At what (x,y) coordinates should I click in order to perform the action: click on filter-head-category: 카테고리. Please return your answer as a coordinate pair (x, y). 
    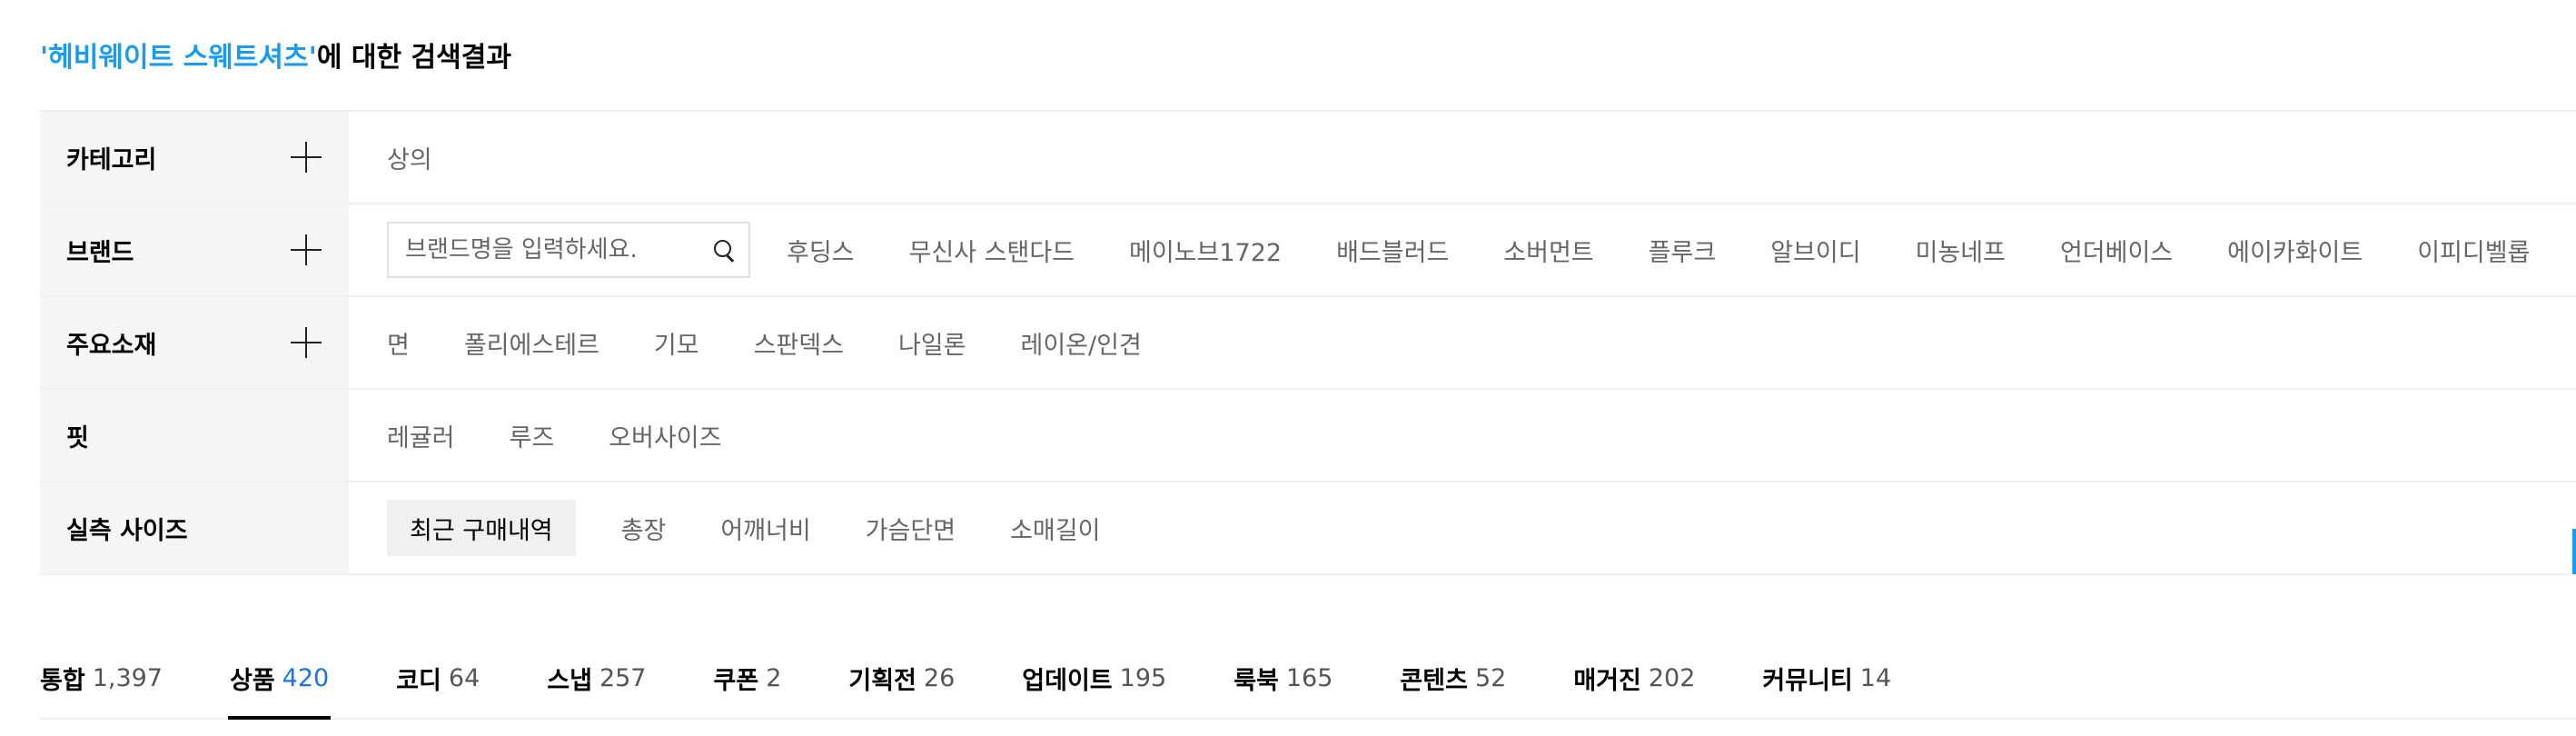
    Looking at the image, I should click on (194, 157).